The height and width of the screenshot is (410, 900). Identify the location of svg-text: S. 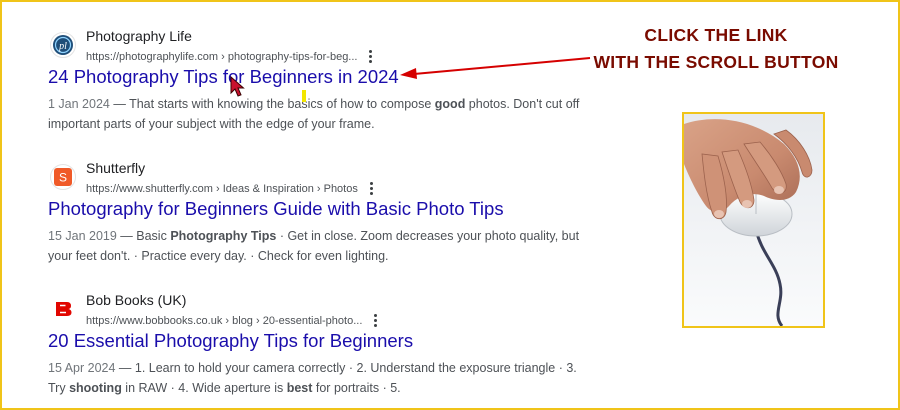
(63, 178).